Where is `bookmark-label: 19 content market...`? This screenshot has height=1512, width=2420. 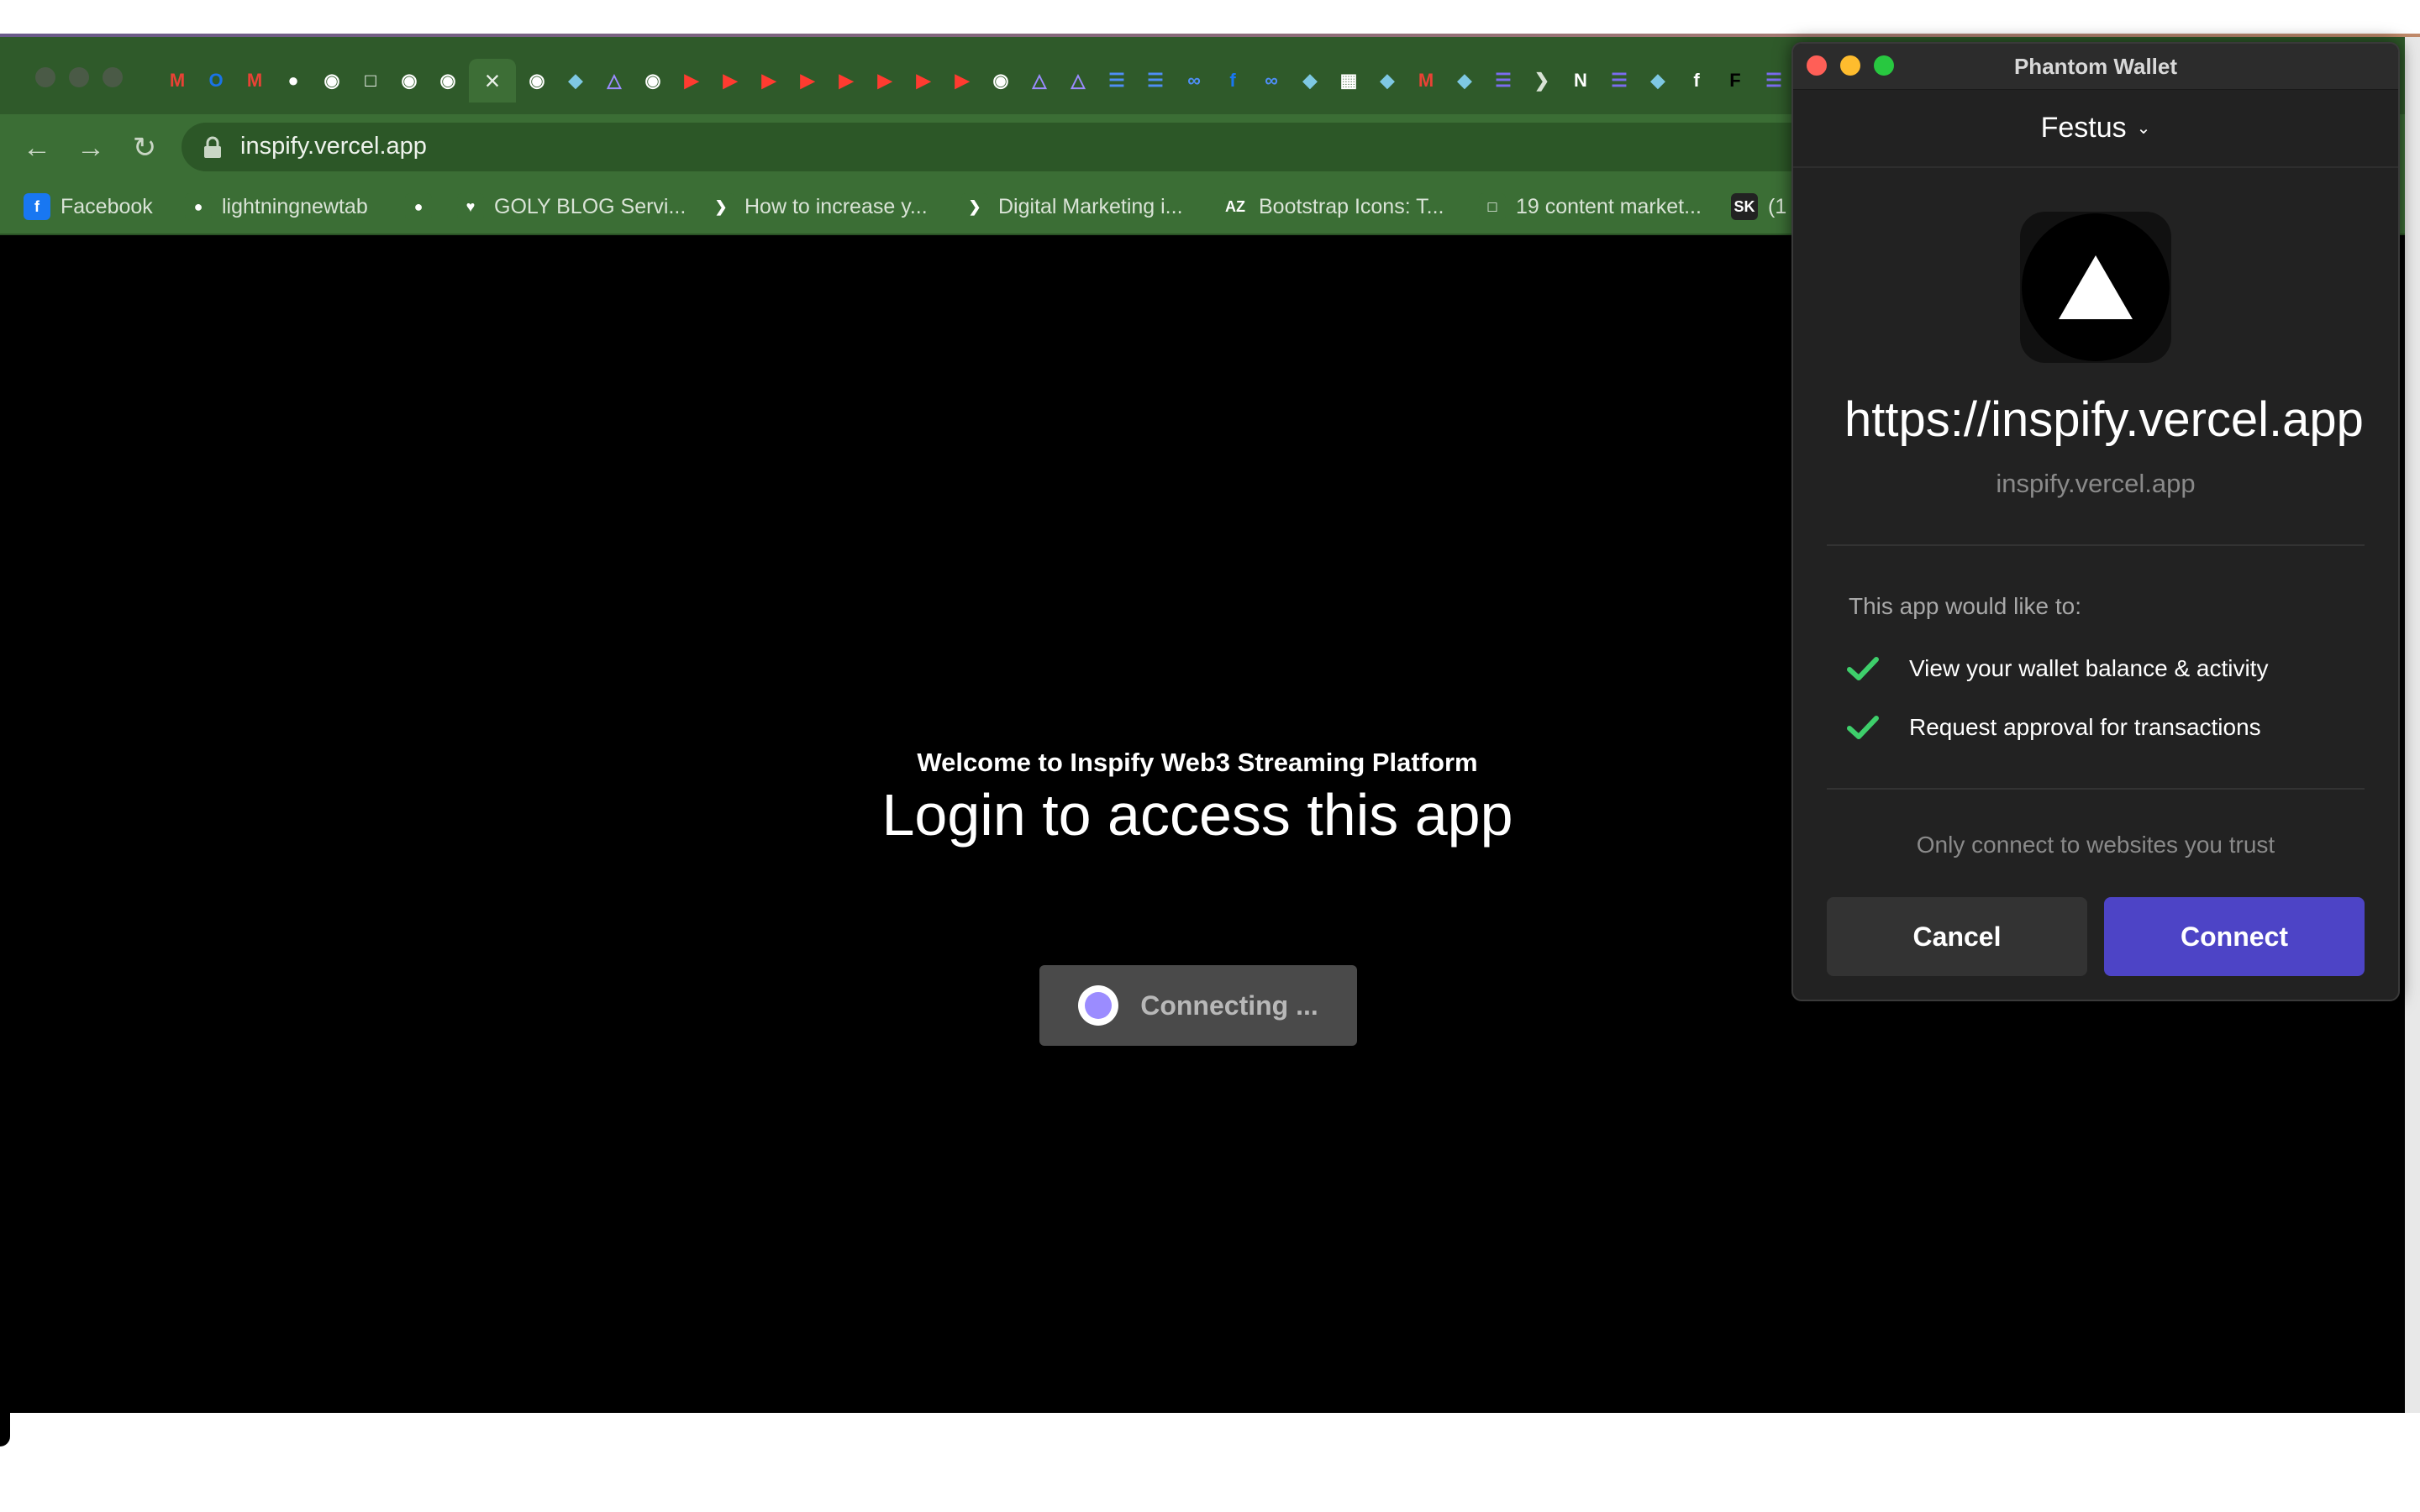 bookmark-label: 19 content market... is located at coordinates (1609, 206).